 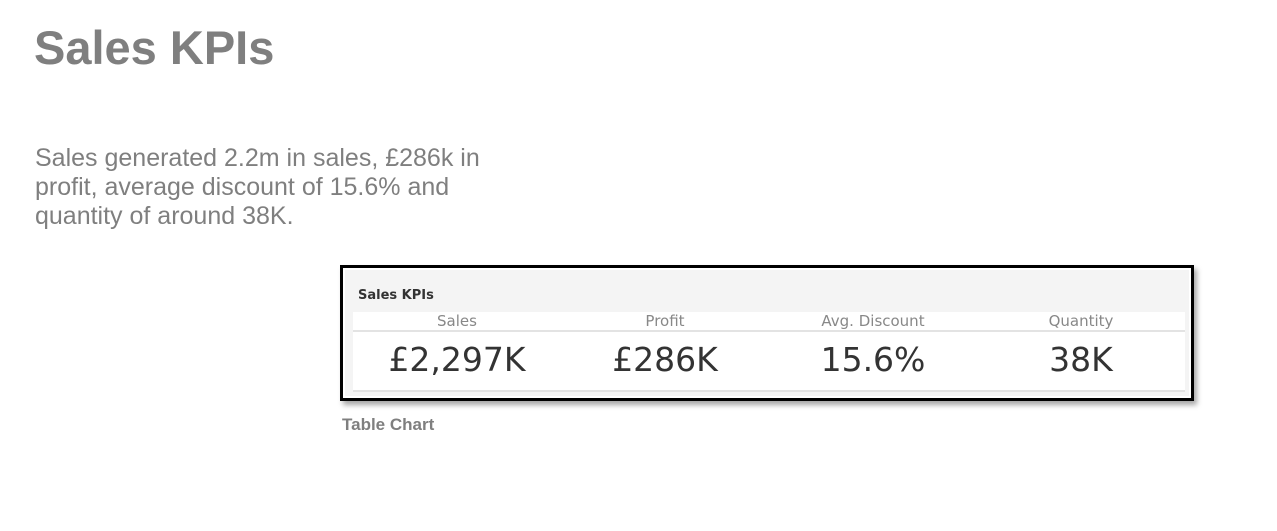 What do you see at coordinates (1081, 359) in the screenshot?
I see `kpi-value-quantity: 38K` at bounding box center [1081, 359].